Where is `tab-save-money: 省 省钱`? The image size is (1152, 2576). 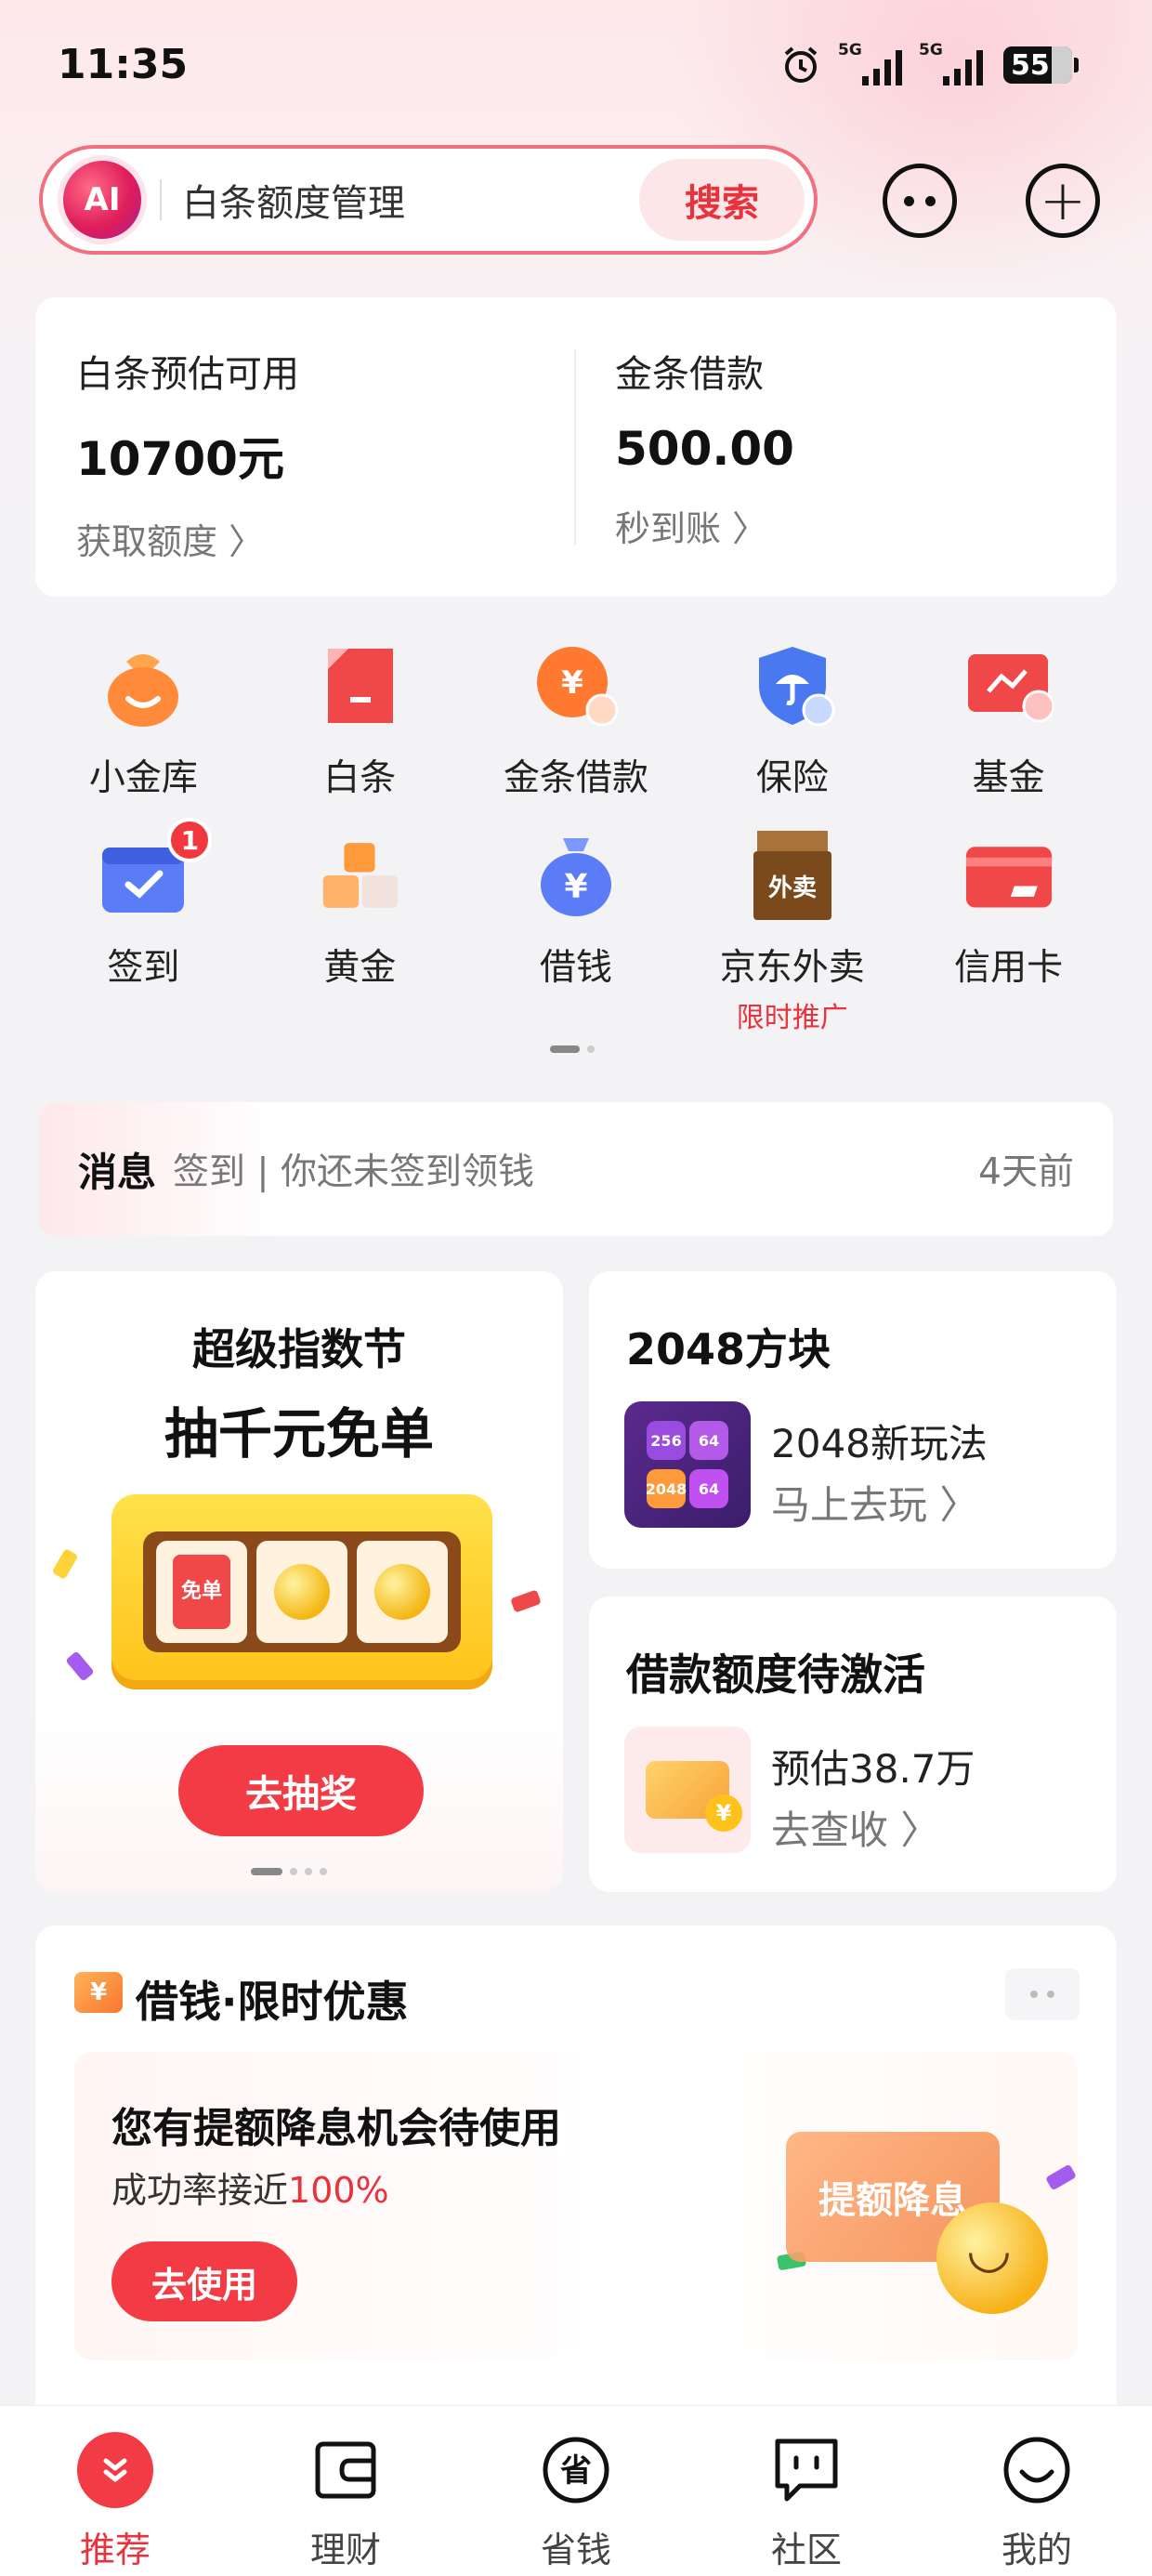
tab-save-money: 省 省钱 is located at coordinates (576, 2491).